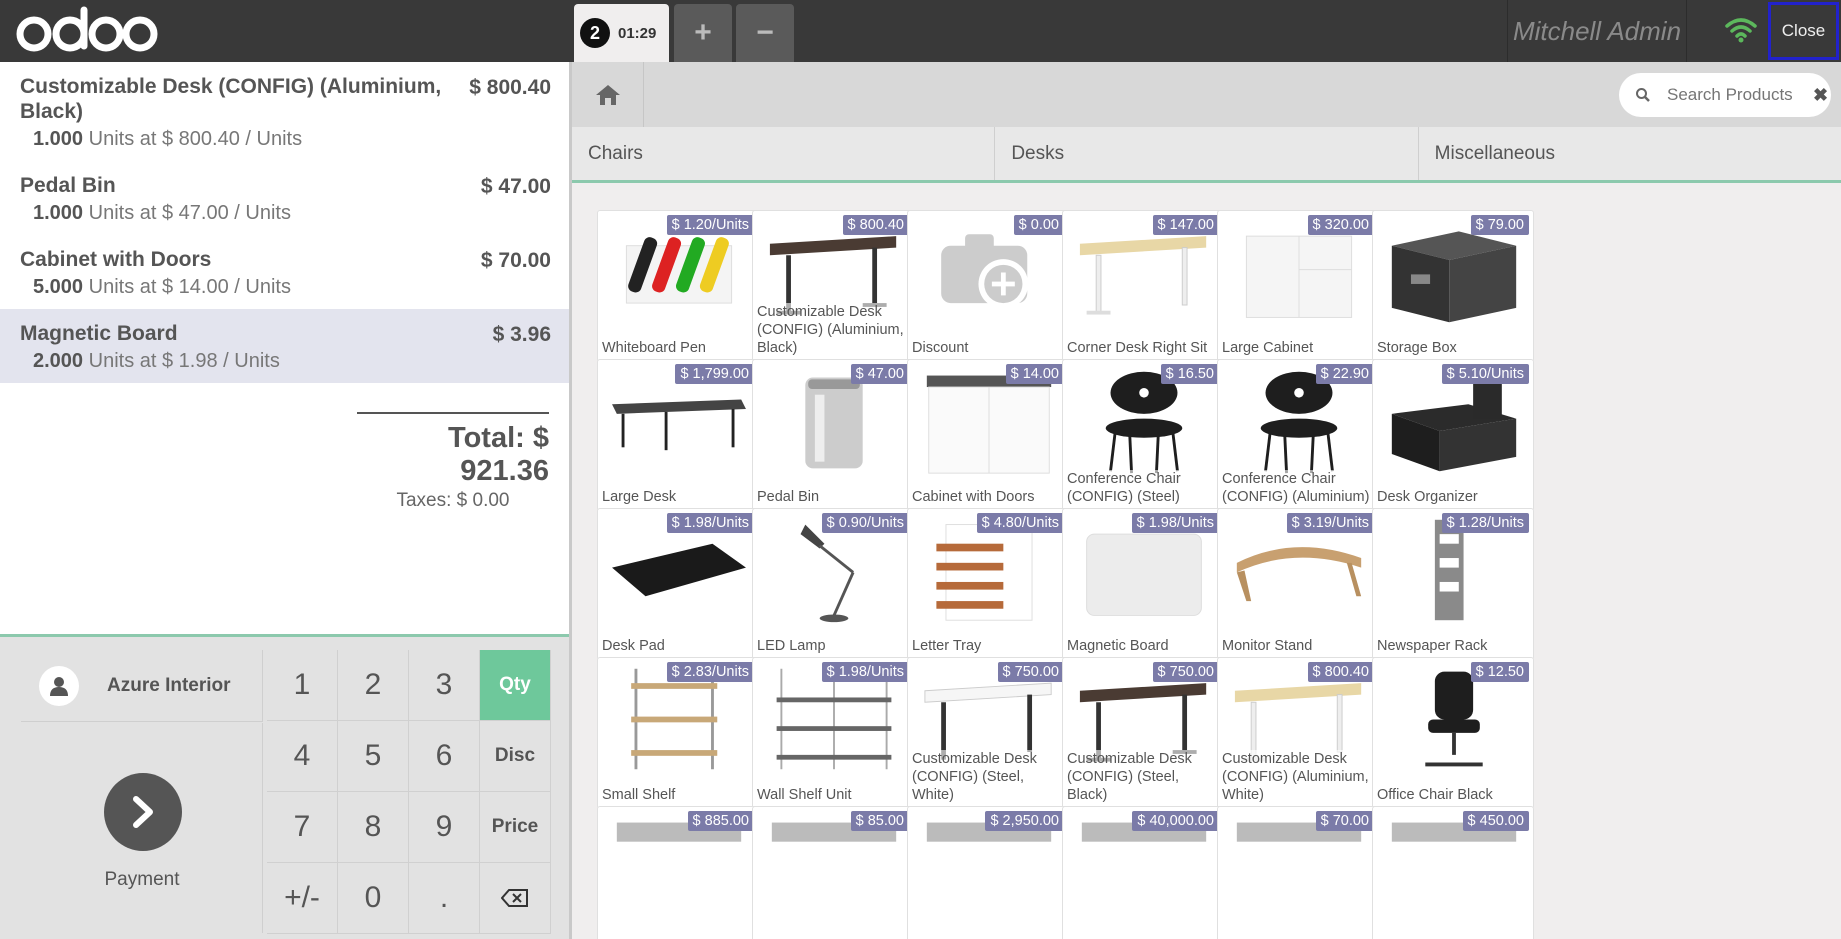 The image size is (1841, 939). What do you see at coordinates (444, 756) in the screenshot?
I see `numpad-key-6: 6` at bounding box center [444, 756].